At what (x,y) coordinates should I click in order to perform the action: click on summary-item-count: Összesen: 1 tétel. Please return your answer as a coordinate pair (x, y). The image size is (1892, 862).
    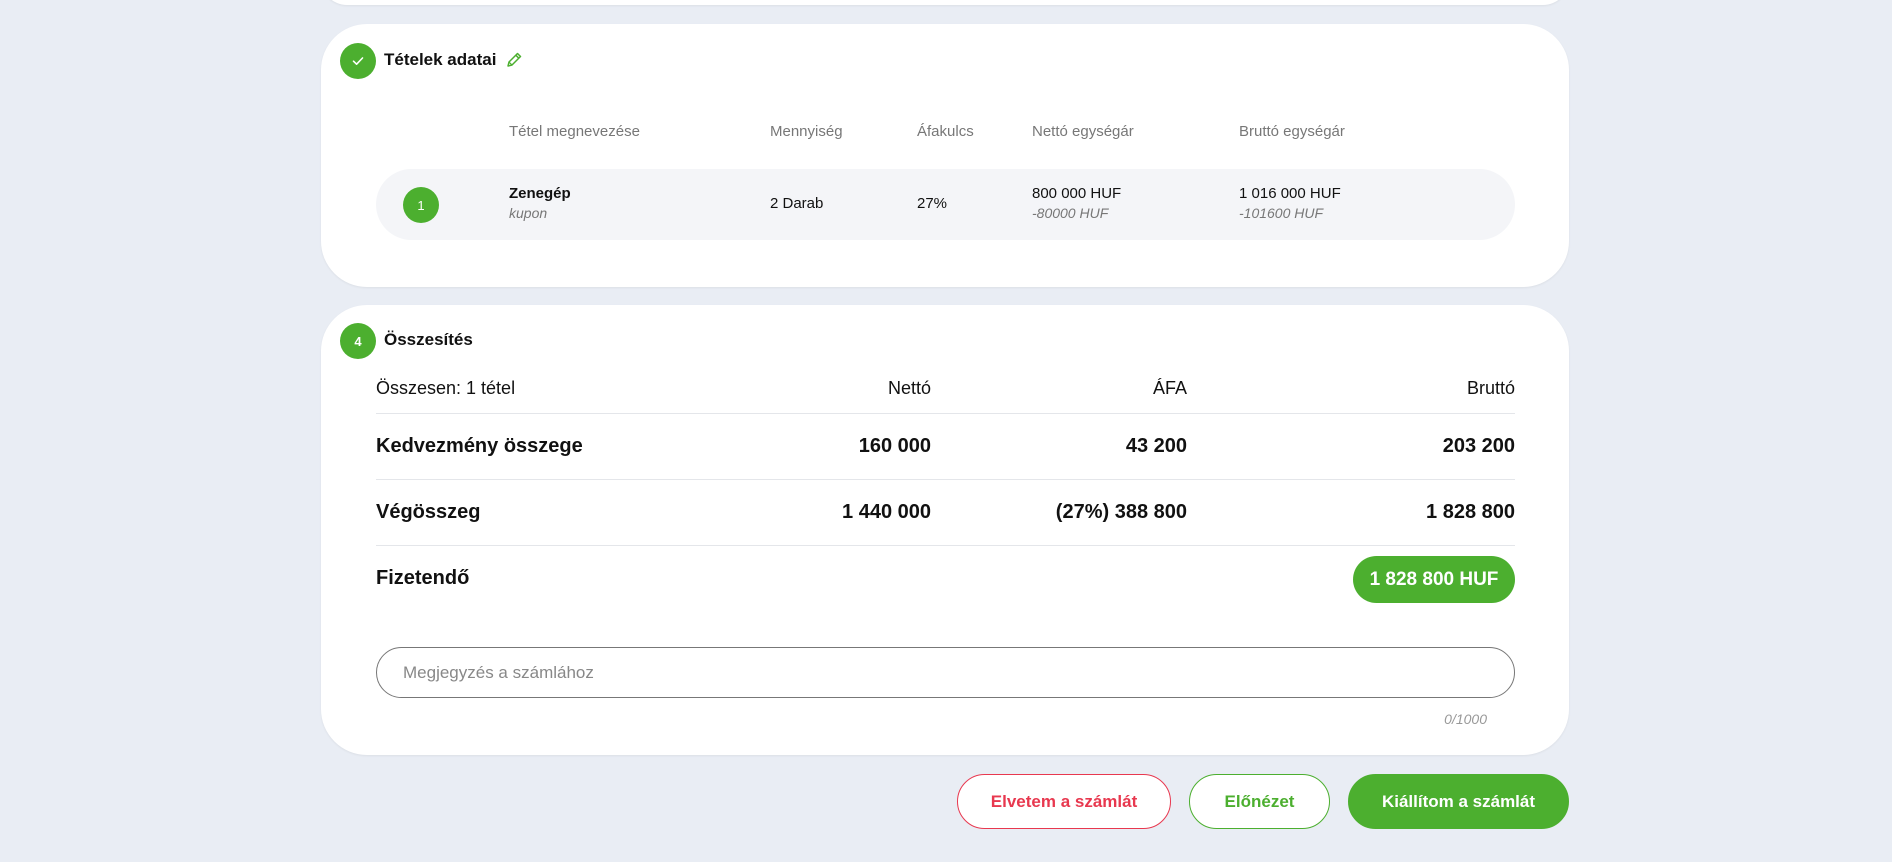
    Looking at the image, I should click on (446, 388).